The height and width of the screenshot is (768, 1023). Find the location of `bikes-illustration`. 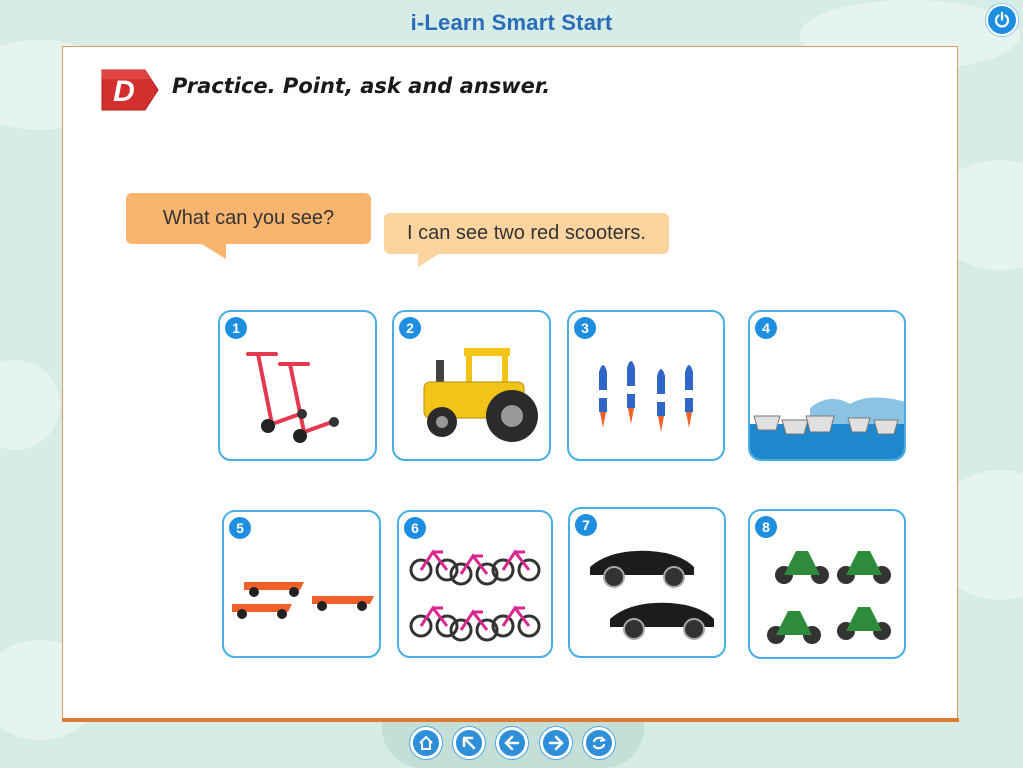

bikes-illustration is located at coordinates (475, 595).